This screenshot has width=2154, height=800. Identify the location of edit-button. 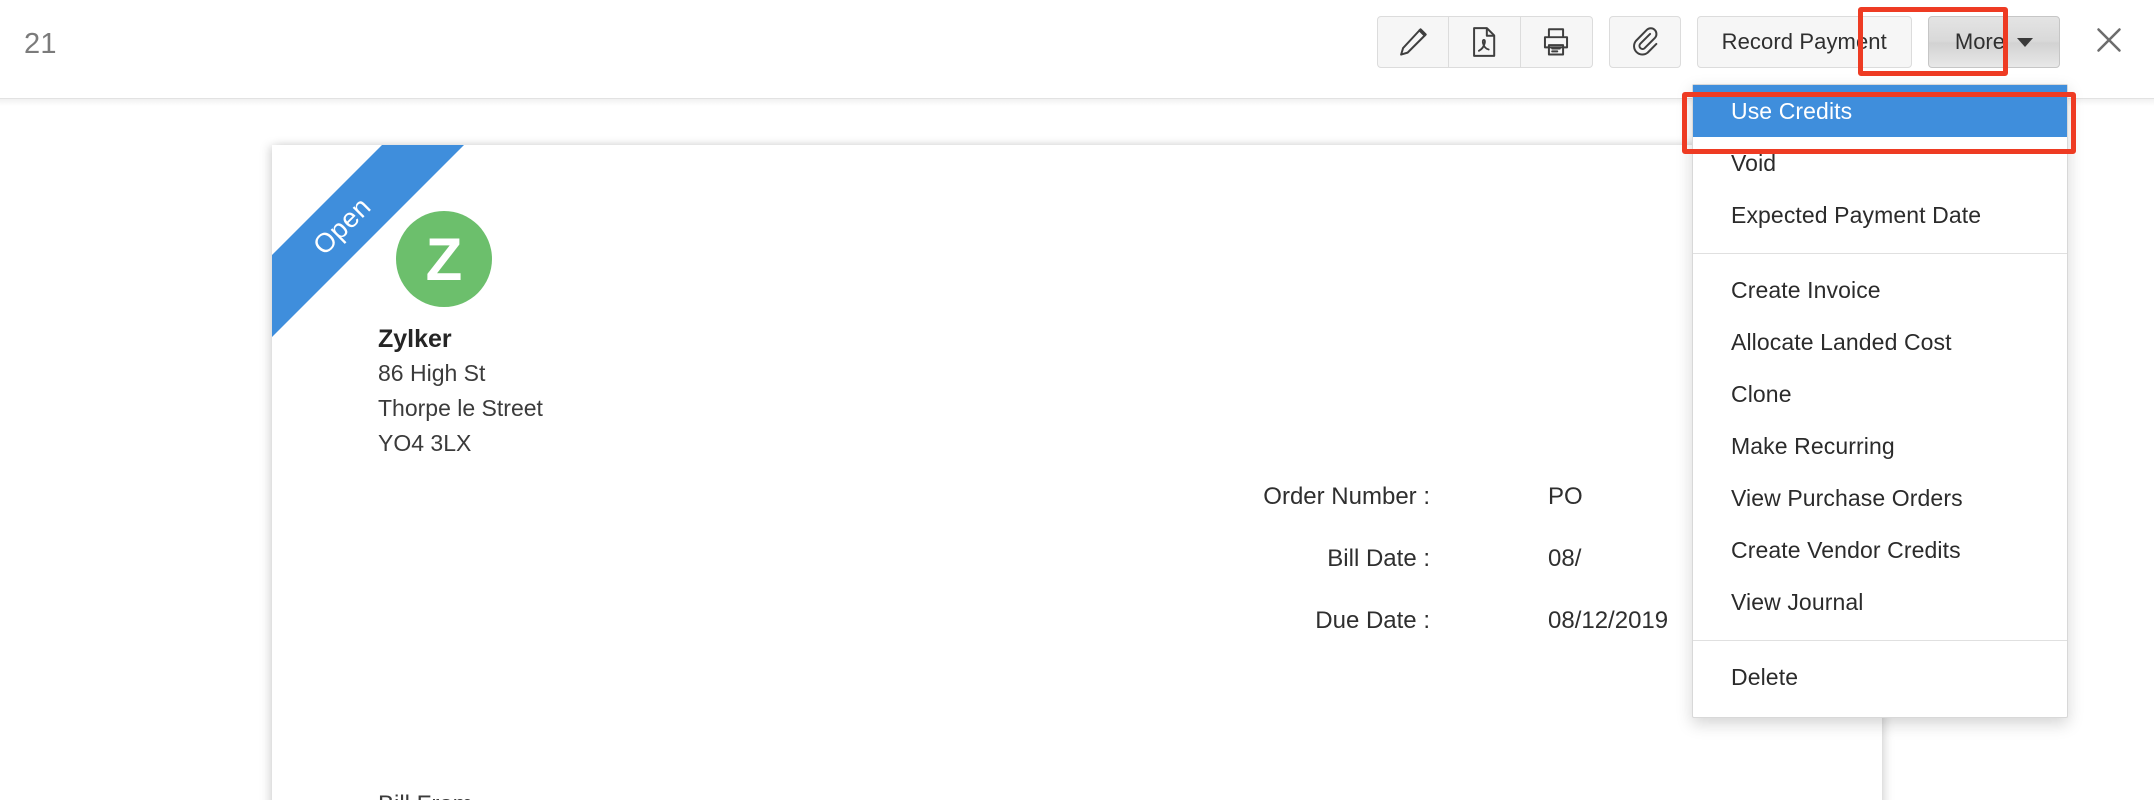
(1412, 42).